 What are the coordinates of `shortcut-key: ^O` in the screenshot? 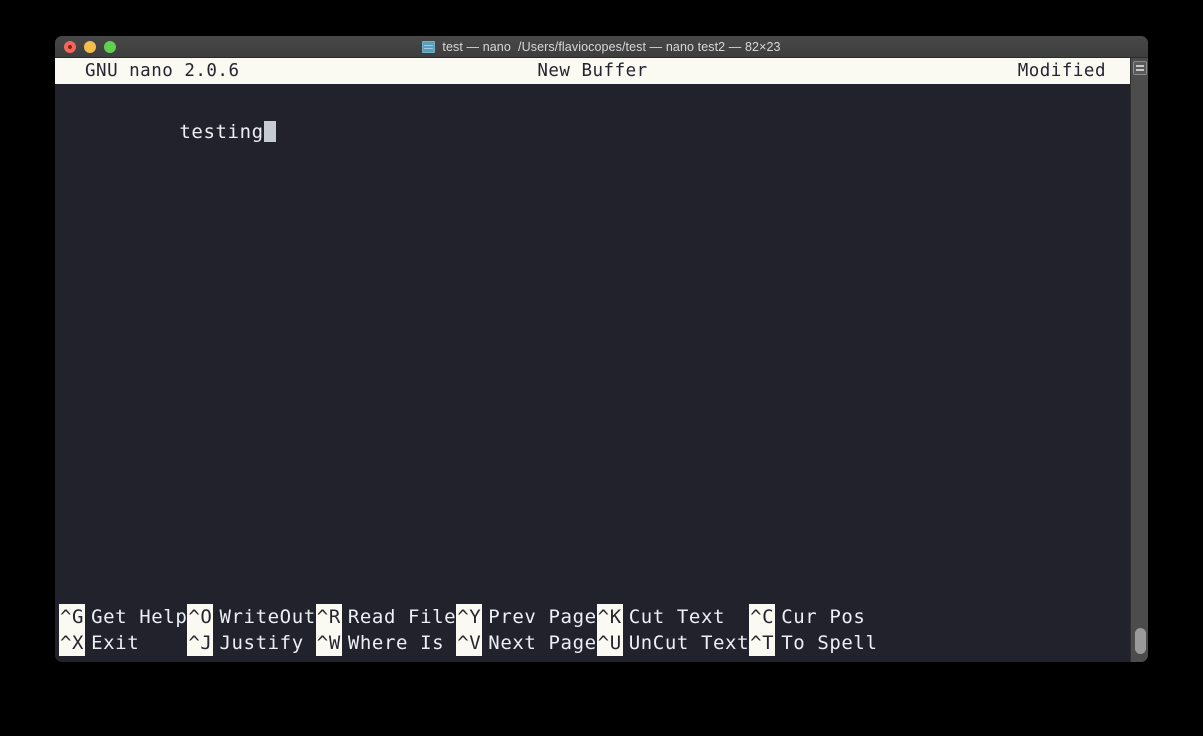 It's located at (200, 617).